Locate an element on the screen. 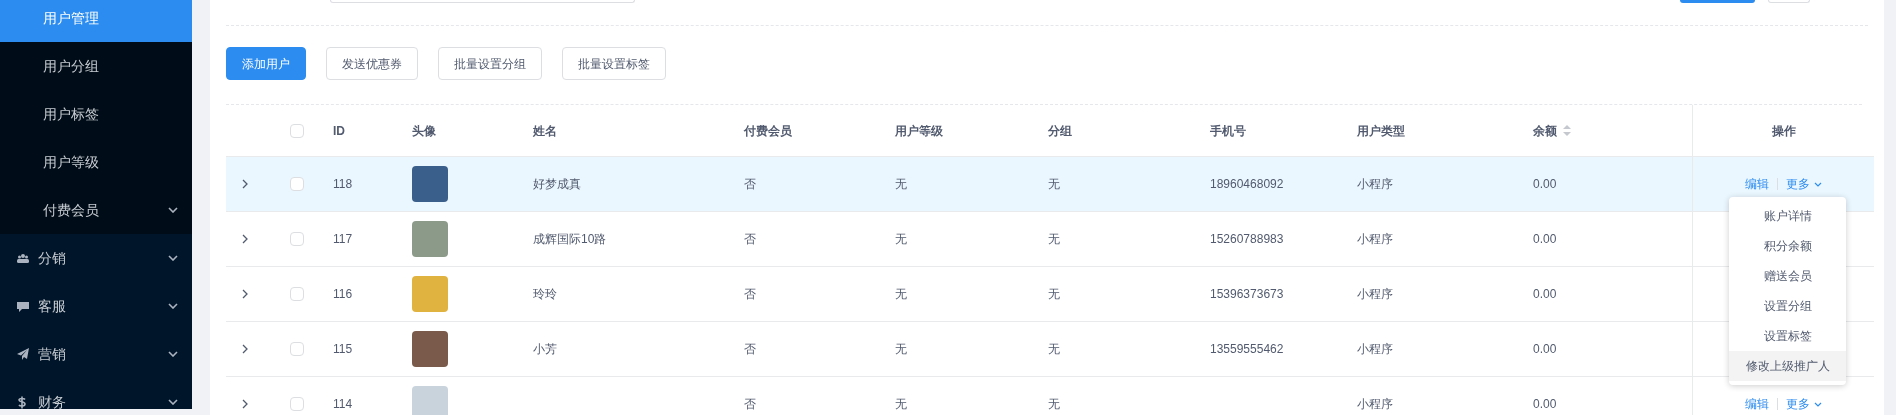 Image resolution: width=1896 pixels, height=415 pixels. paper-plane-icon is located at coordinates (23, 354).